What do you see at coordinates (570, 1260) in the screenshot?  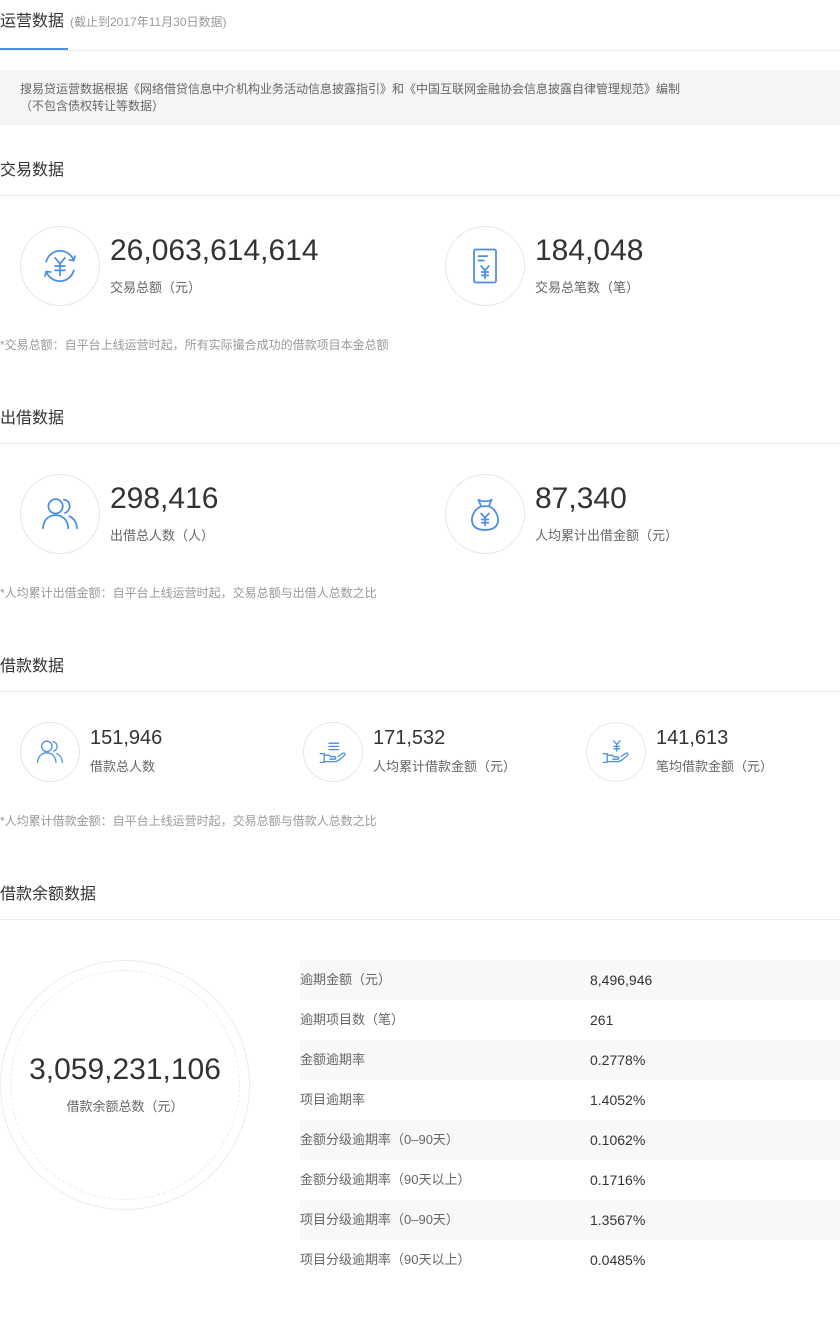 I see `table-row: 项目分级逾期率（90天以上） 0.0485%` at bounding box center [570, 1260].